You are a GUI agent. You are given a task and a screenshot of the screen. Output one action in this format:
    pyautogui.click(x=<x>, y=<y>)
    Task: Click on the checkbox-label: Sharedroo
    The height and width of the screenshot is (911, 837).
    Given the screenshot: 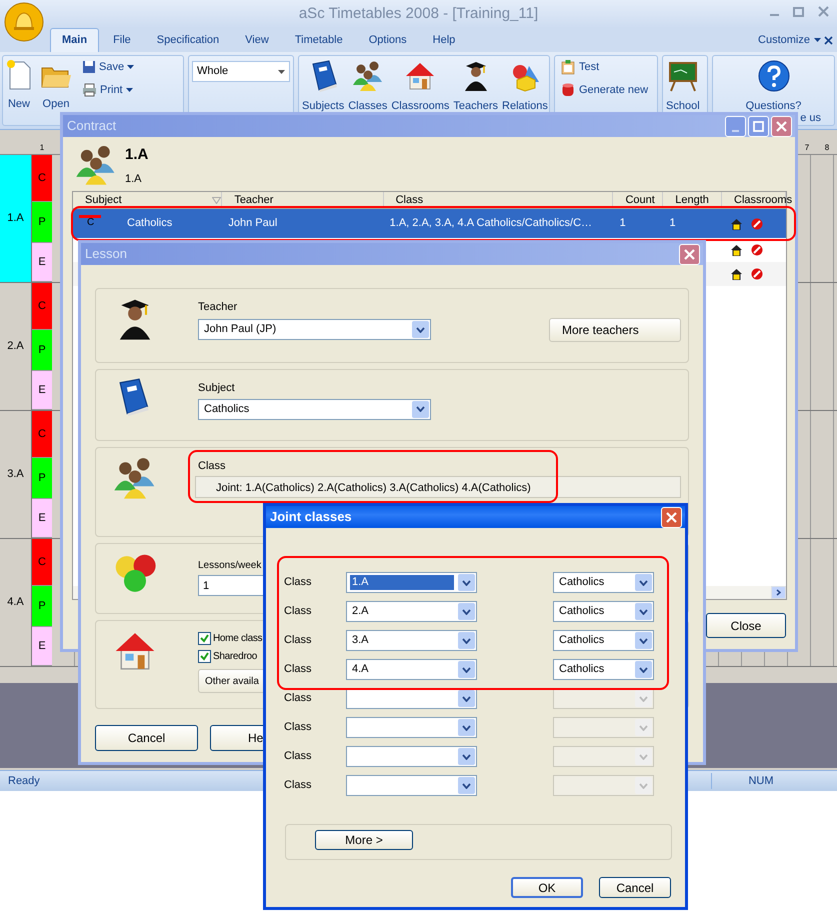 What is the action you would take?
    pyautogui.click(x=235, y=657)
    